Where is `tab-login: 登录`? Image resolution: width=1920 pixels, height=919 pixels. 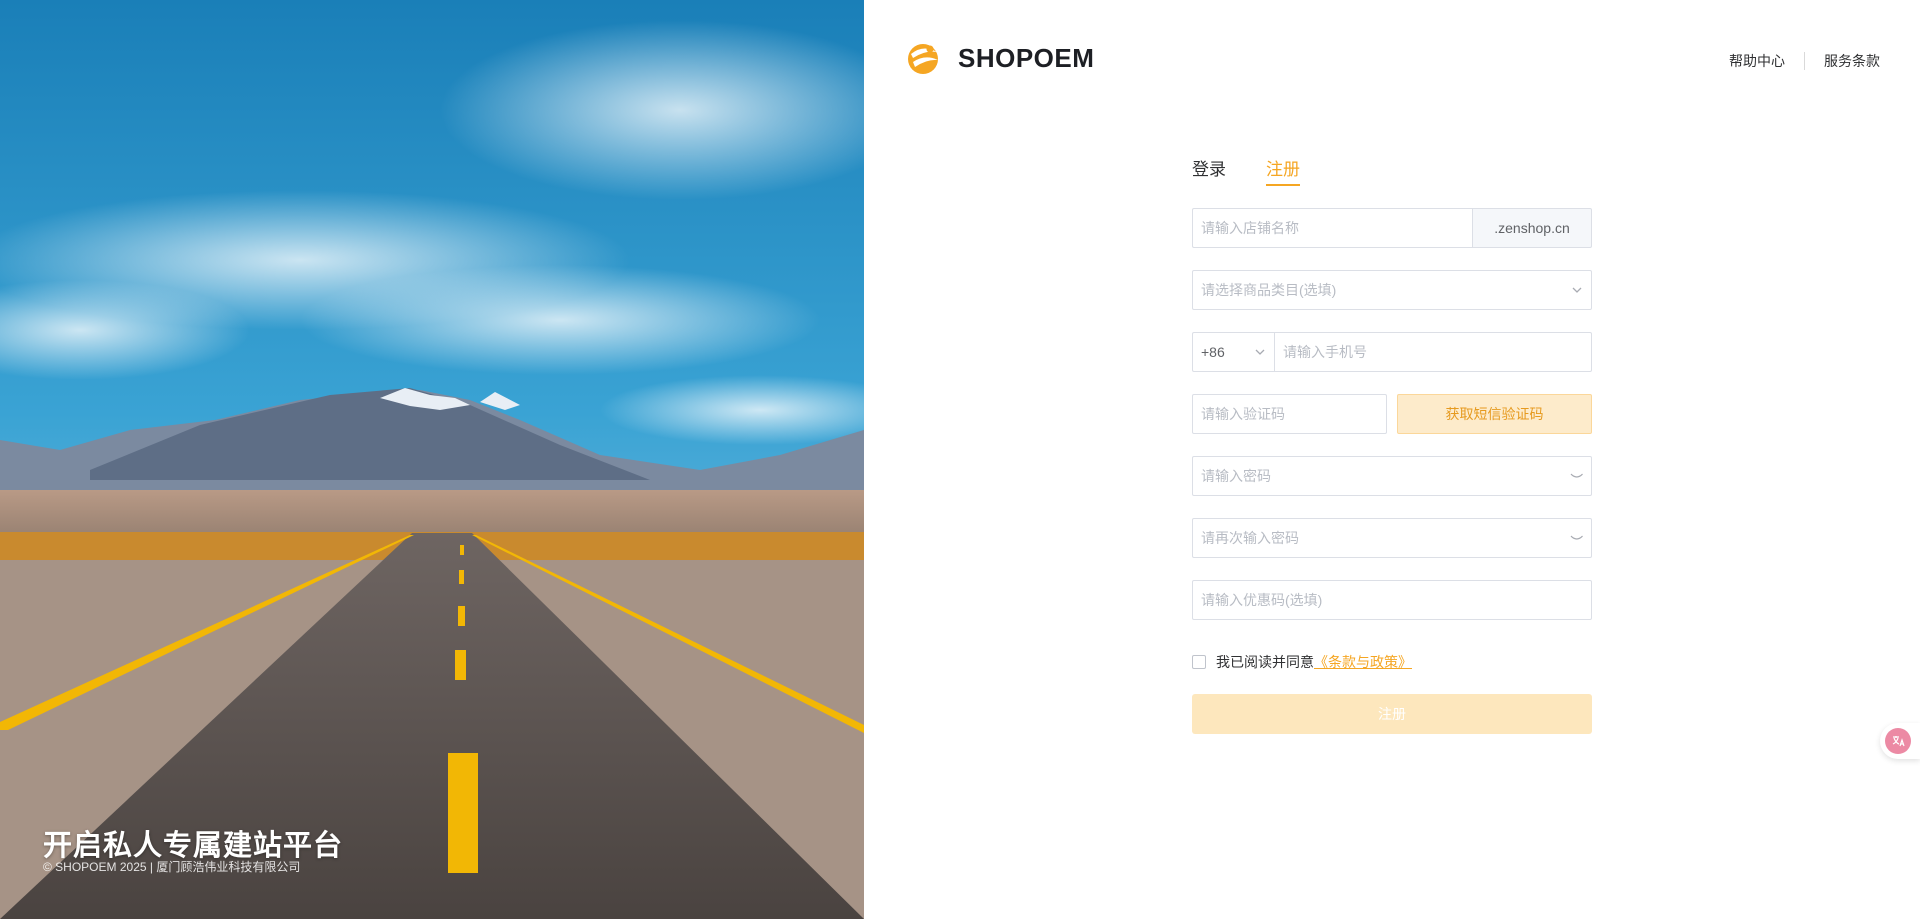
tab-login: 登录 is located at coordinates (1209, 172).